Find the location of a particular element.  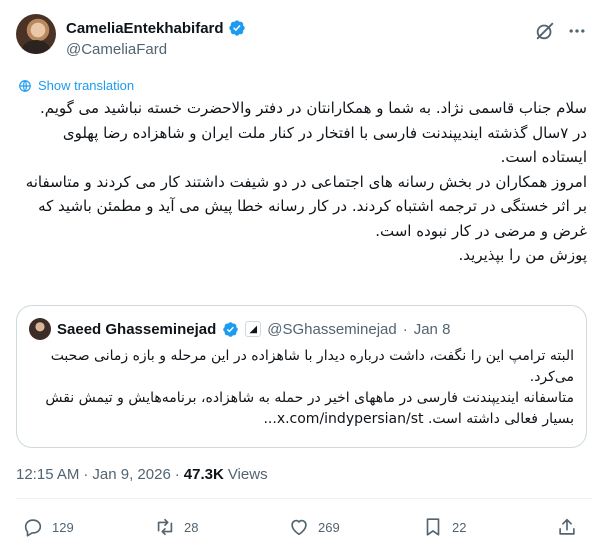

show-translation-label: Show translation is located at coordinates (86, 85).